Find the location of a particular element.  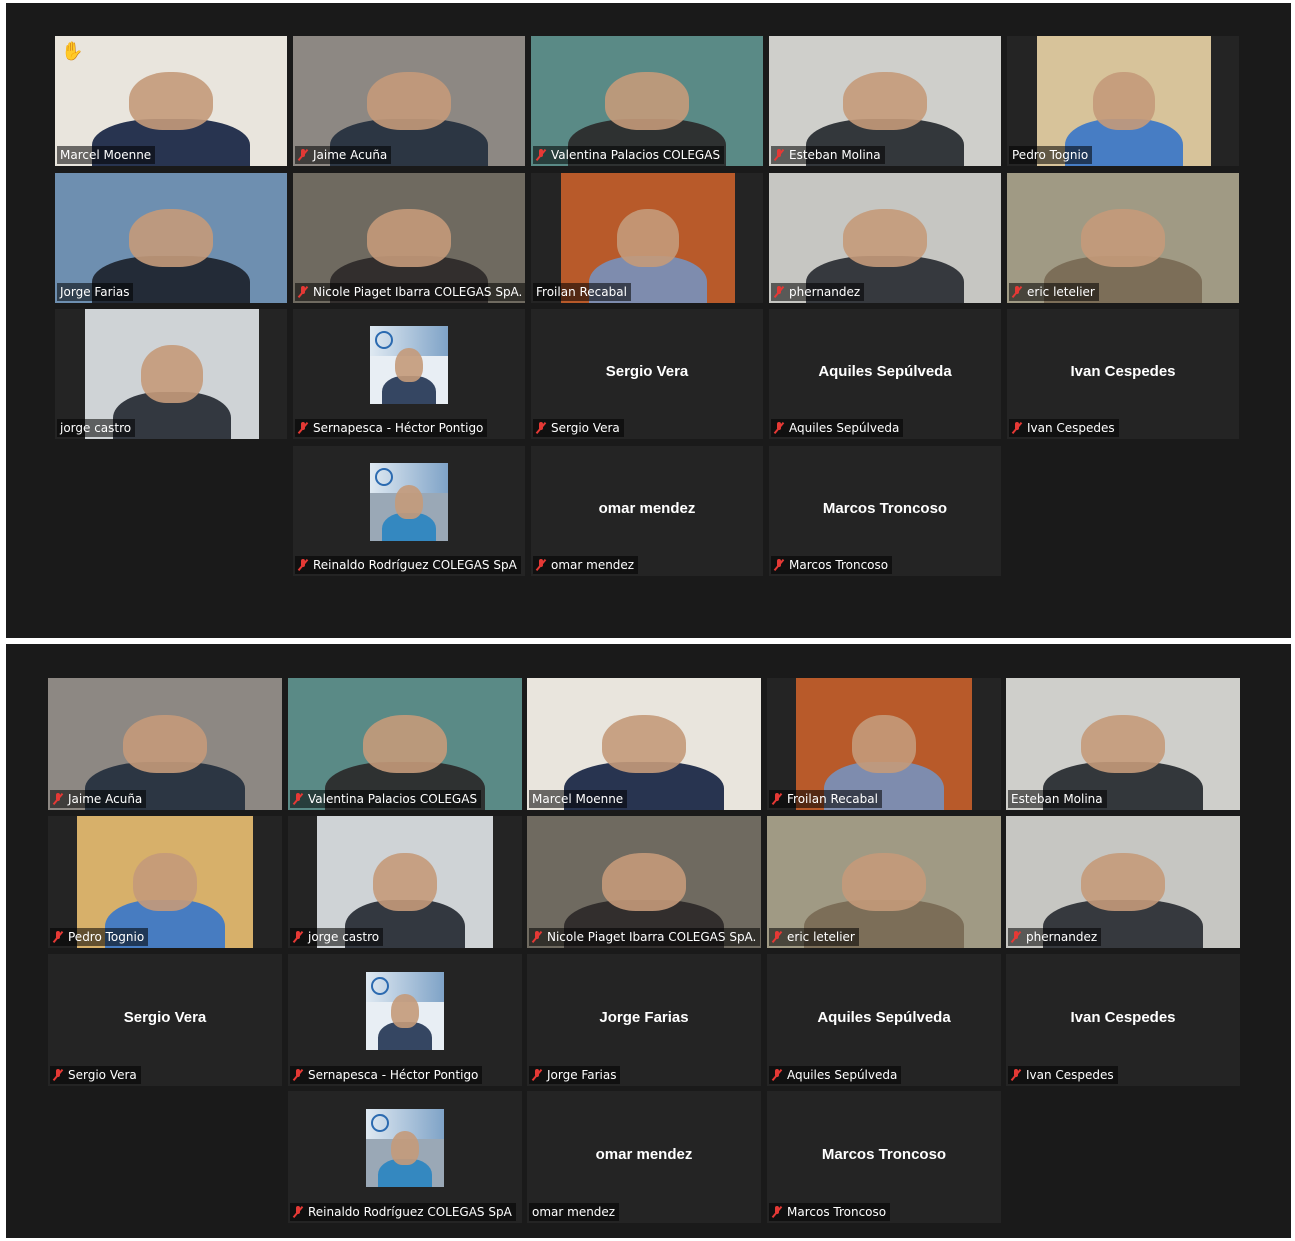

participant-tile-jorge-farias: Jorge Farias Jorge Farias is located at coordinates (644, 1020).